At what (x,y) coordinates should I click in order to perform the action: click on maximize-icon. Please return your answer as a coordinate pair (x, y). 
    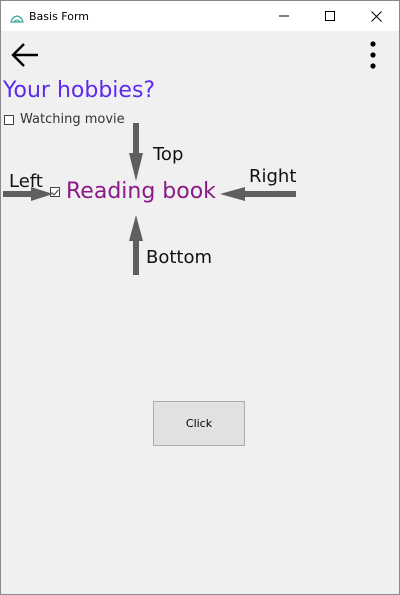
    Looking at the image, I should click on (330, 16).